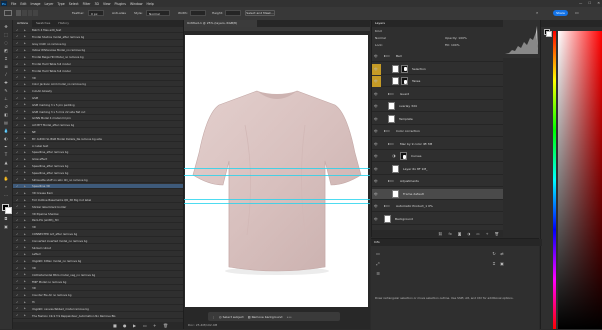  What do you see at coordinates (145, 325) in the screenshot?
I see `new-set-icon: ▭` at bounding box center [145, 325].